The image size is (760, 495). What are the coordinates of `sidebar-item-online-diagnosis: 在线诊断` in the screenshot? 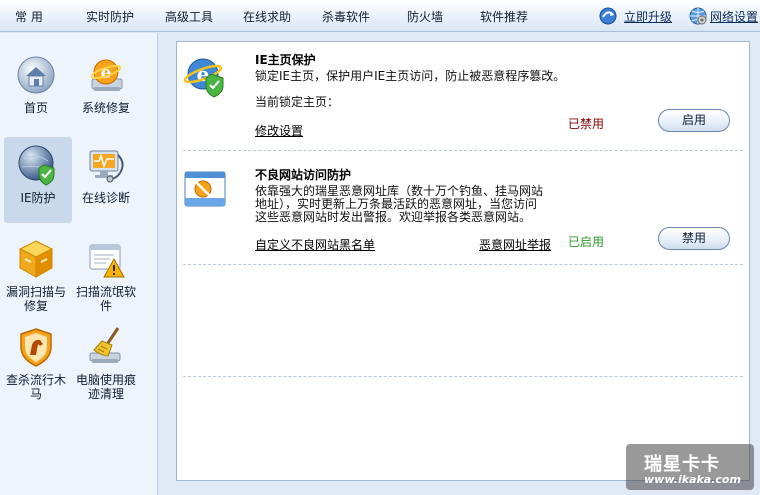 It's located at (106, 180).